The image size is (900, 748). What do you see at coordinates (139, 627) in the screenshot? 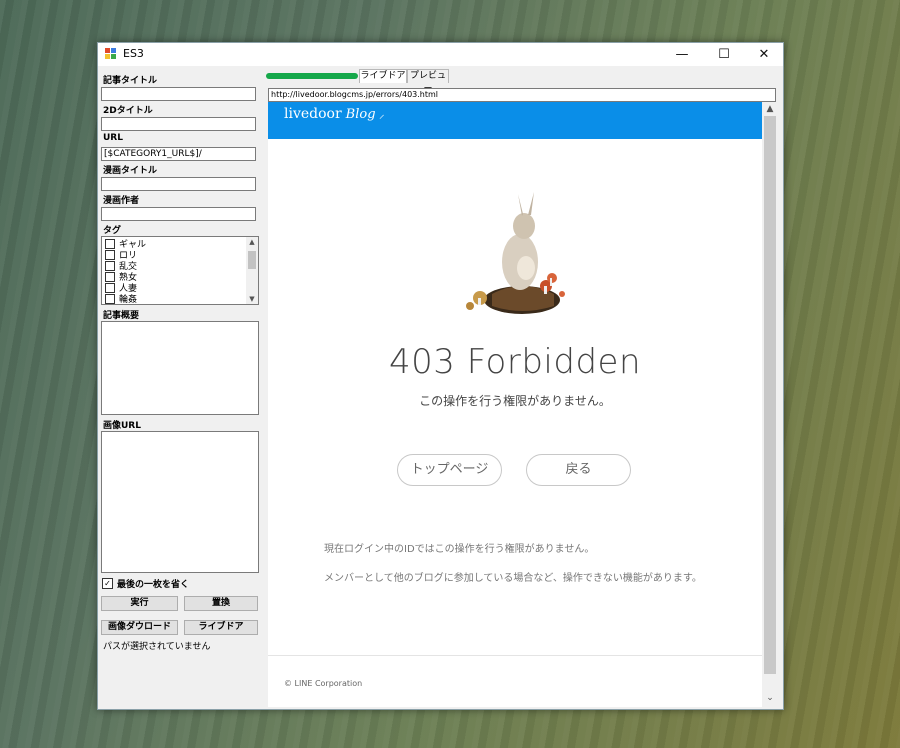
I see `image-download-button: 画像ダウロード` at bounding box center [139, 627].